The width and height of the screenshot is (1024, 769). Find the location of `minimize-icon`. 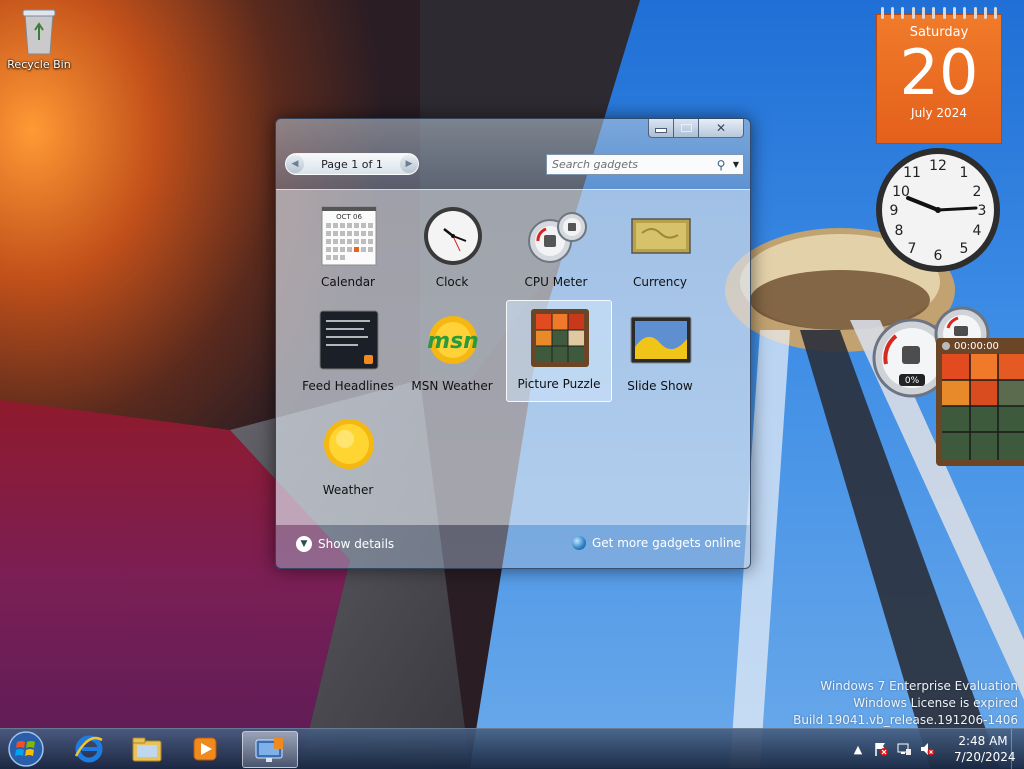

minimize-icon is located at coordinates (661, 130).